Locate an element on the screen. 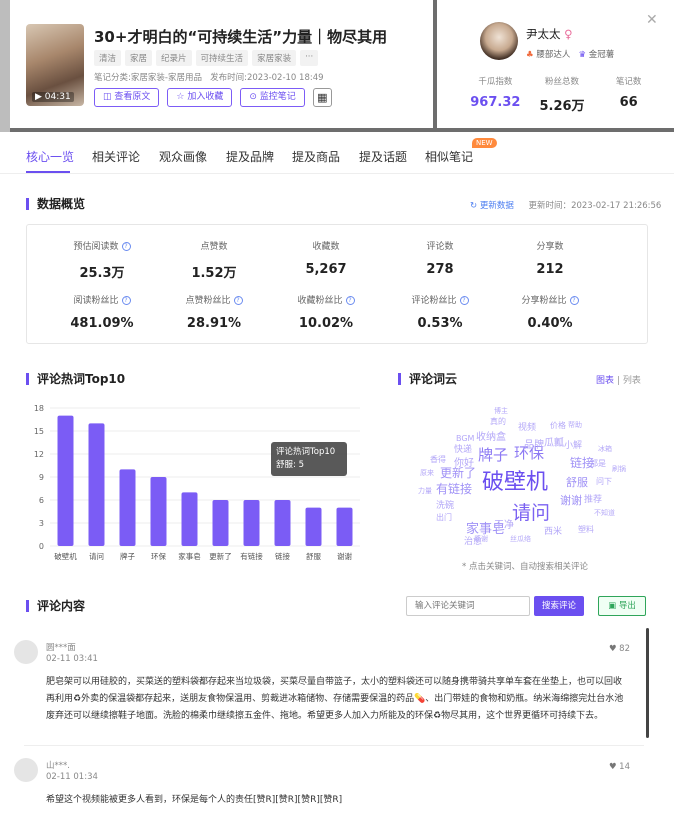  cloud-word: 塑料 is located at coordinates (586, 529).